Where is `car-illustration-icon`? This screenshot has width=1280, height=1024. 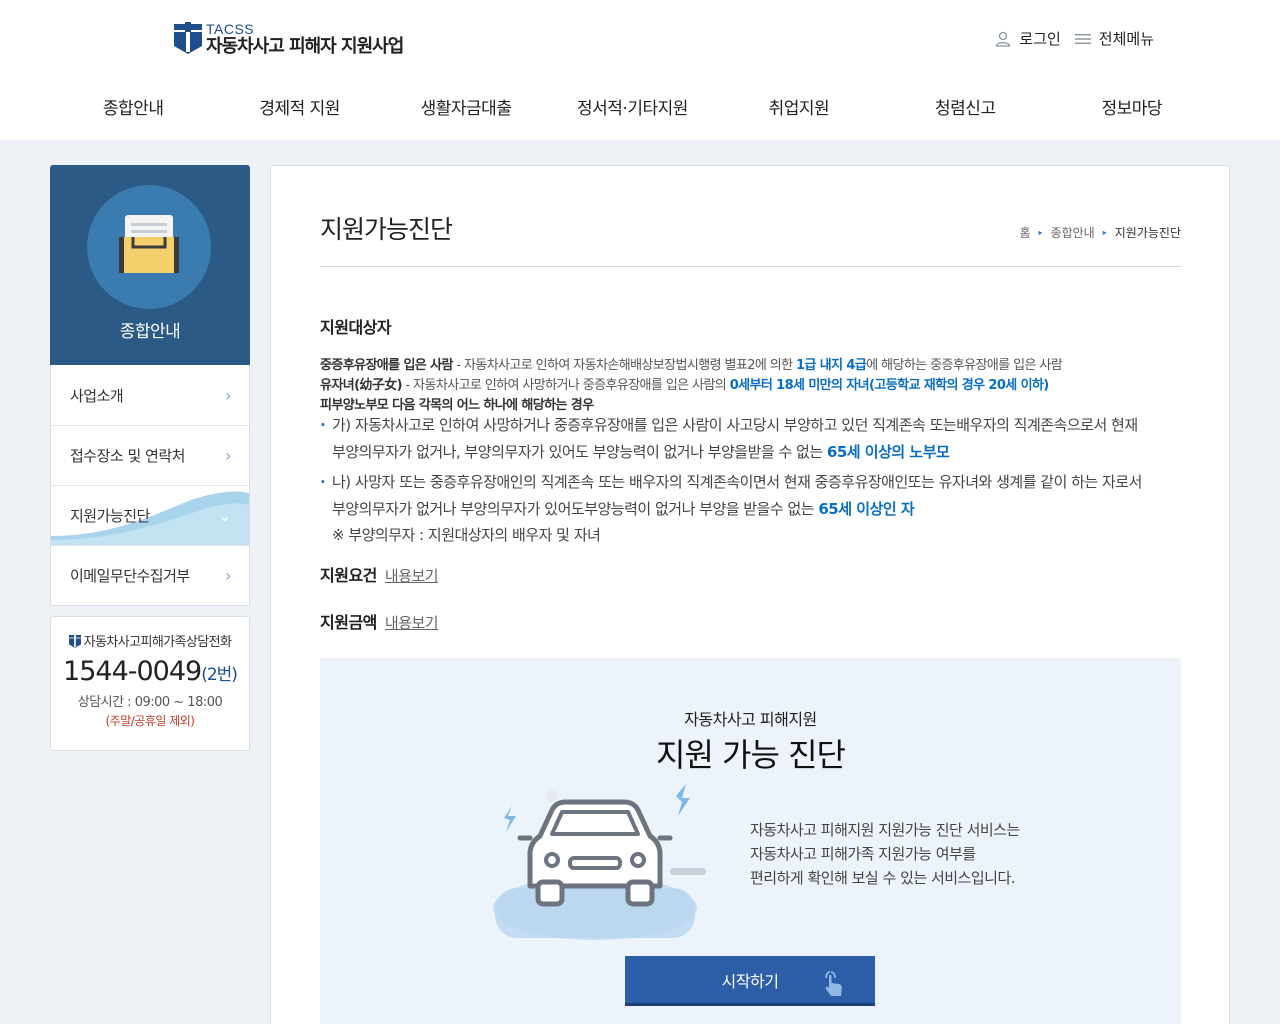 car-illustration-icon is located at coordinates (599, 862).